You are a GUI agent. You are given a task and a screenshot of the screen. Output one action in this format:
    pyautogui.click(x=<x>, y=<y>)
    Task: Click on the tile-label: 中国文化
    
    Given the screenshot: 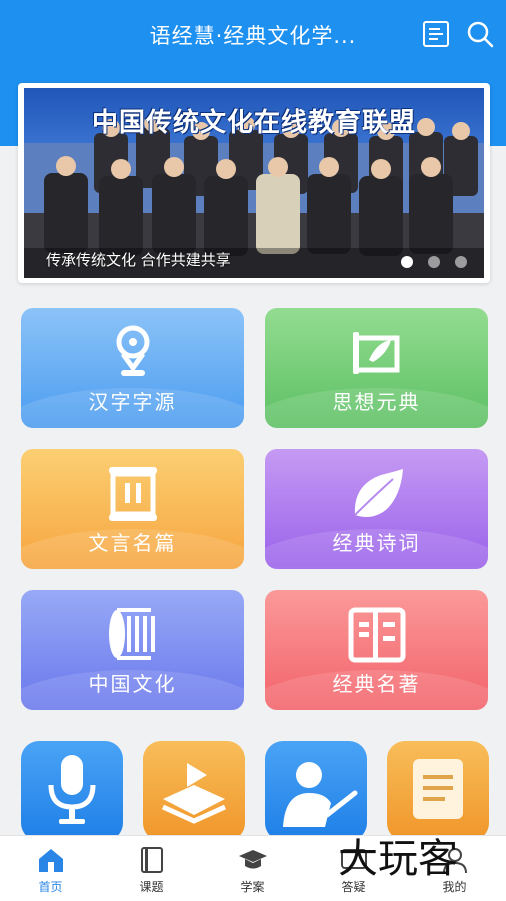 What is the action you would take?
    pyautogui.click(x=132, y=684)
    